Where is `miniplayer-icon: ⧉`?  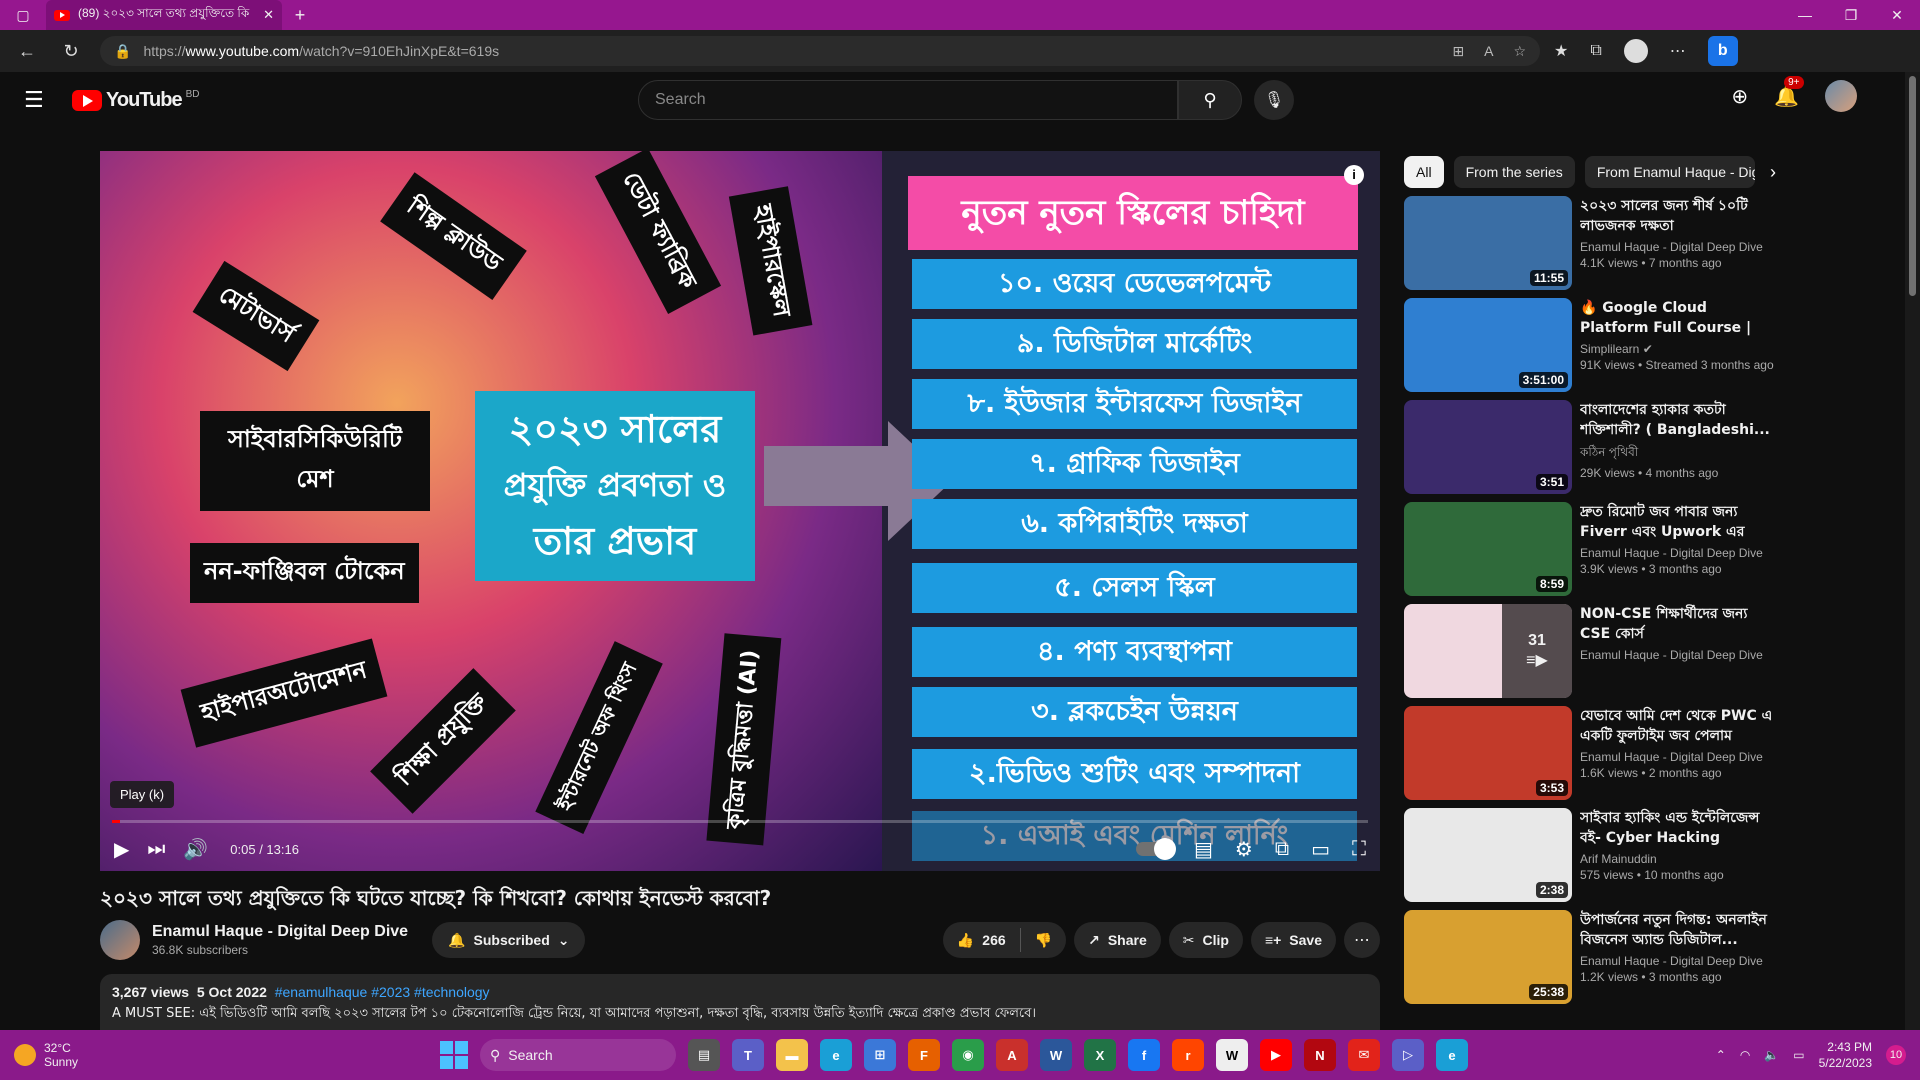 miniplayer-icon: ⧉ is located at coordinates (1282, 849).